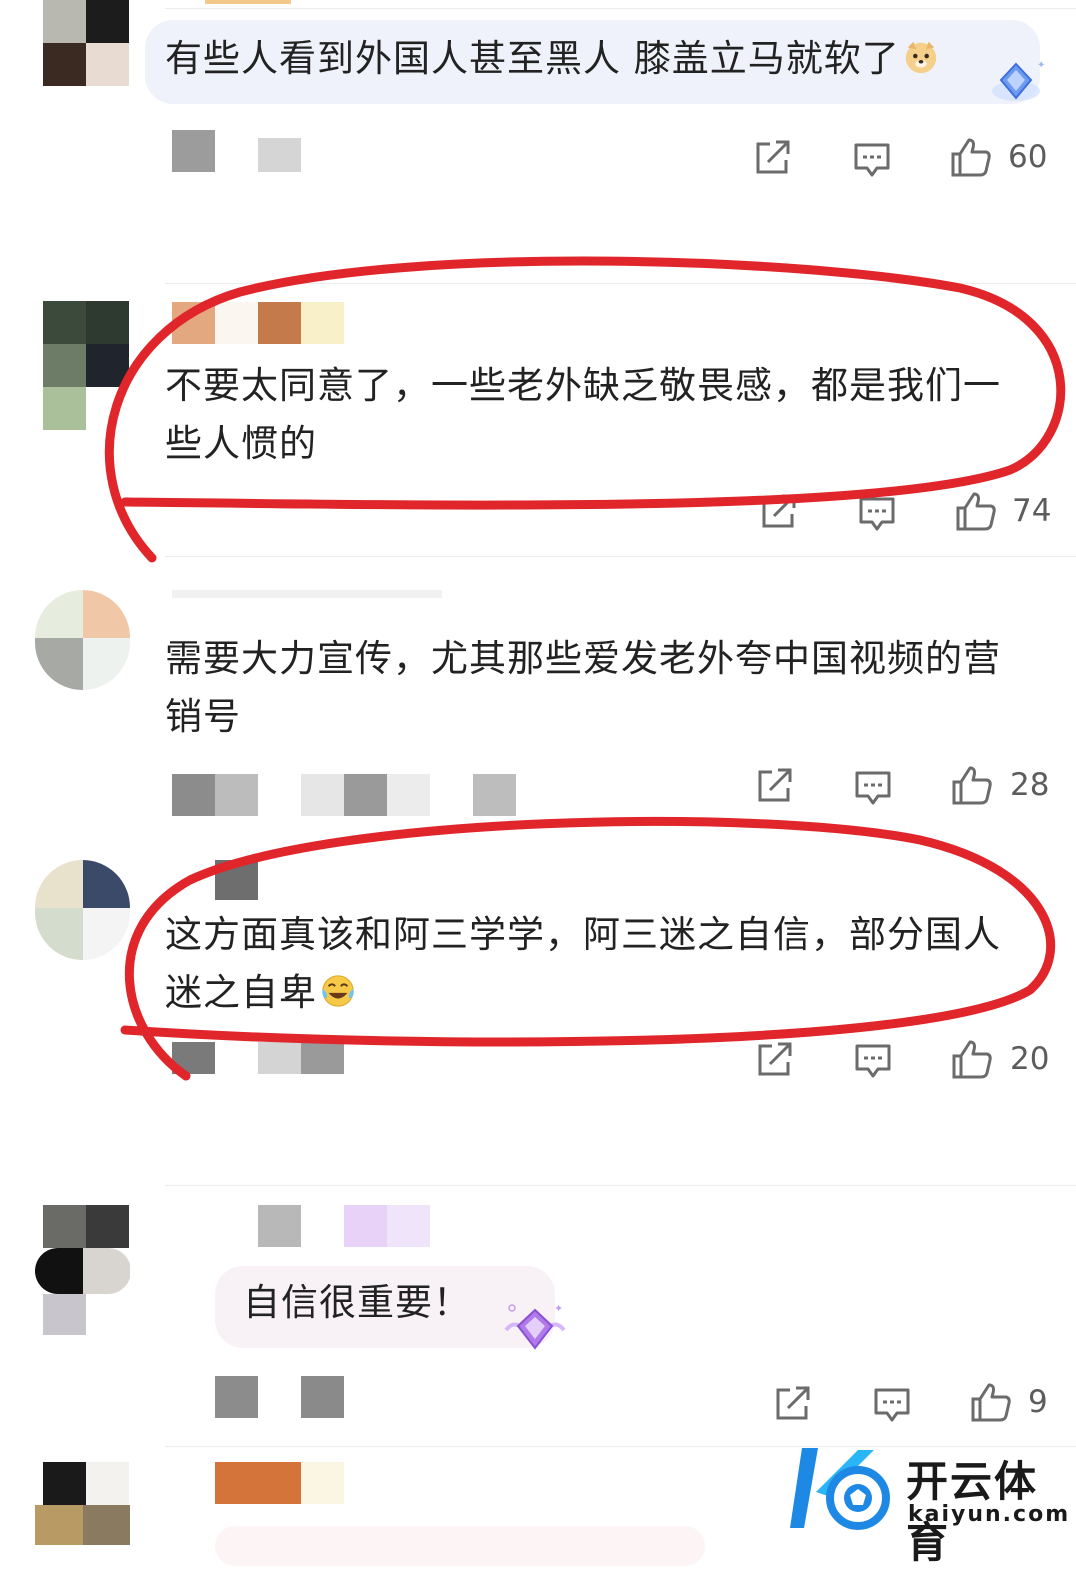 The image size is (1076, 1570). I want to click on comment-text: 不要太同意了，一些老外缺乏敬畏感，都是我们一 些人惯的, so click(583, 415).